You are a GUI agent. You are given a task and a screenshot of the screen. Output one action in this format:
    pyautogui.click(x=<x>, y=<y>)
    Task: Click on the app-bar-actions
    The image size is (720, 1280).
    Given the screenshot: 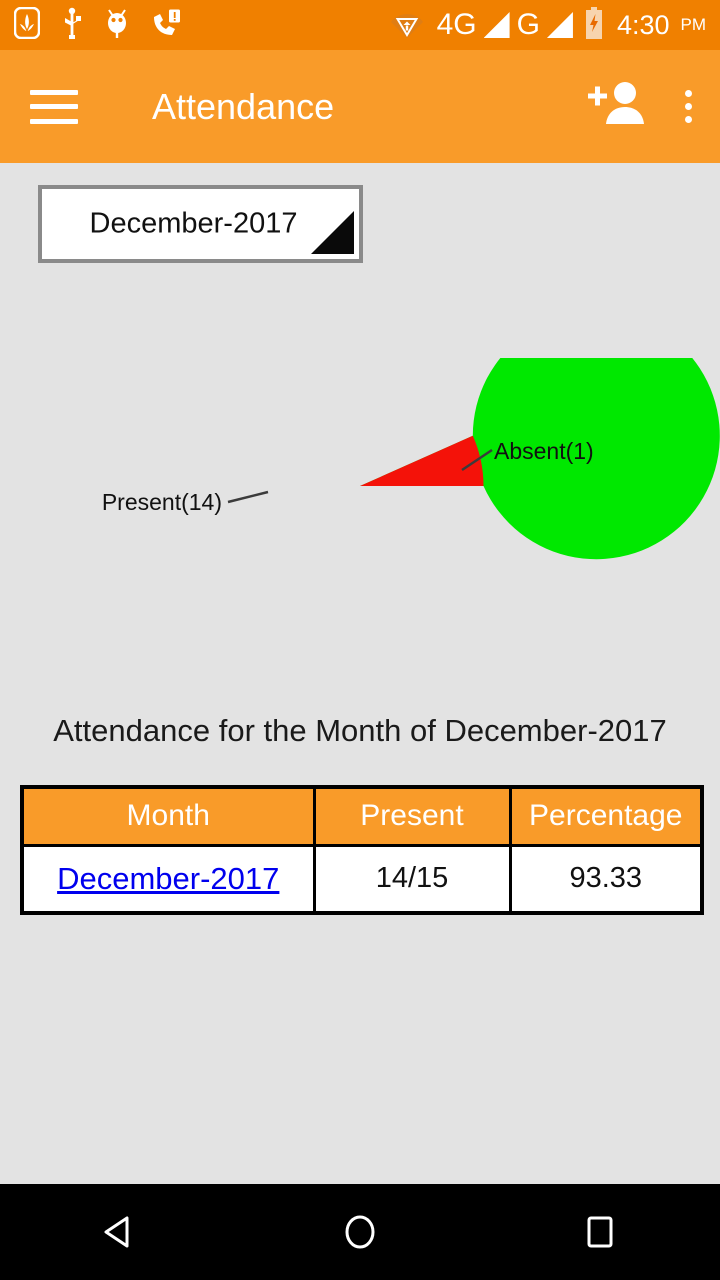 What is the action you would take?
    pyautogui.click(x=641, y=106)
    